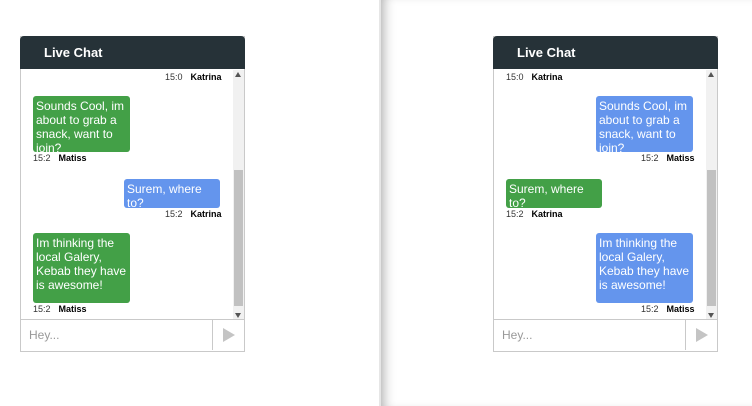 The width and height of the screenshot is (752, 406). What do you see at coordinates (172, 194) in the screenshot?
I see `message-bubble-sent: Surem, where to?` at bounding box center [172, 194].